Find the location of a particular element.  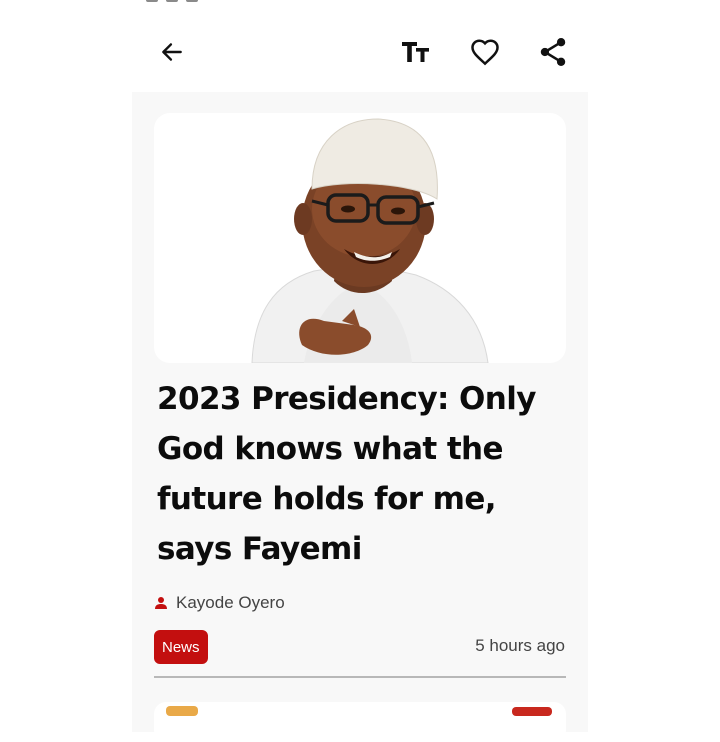

share-icon is located at coordinates (553, 52).